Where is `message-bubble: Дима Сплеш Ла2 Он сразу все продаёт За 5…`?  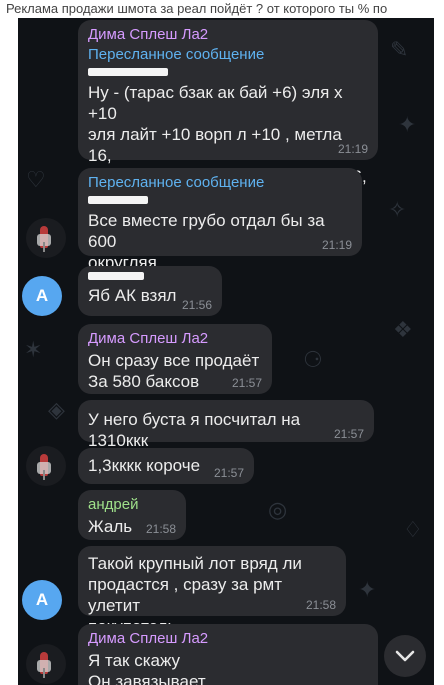
message-bubble: Дима Сплеш Ла2 Он сразу все продаёт За 5… is located at coordinates (175, 359).